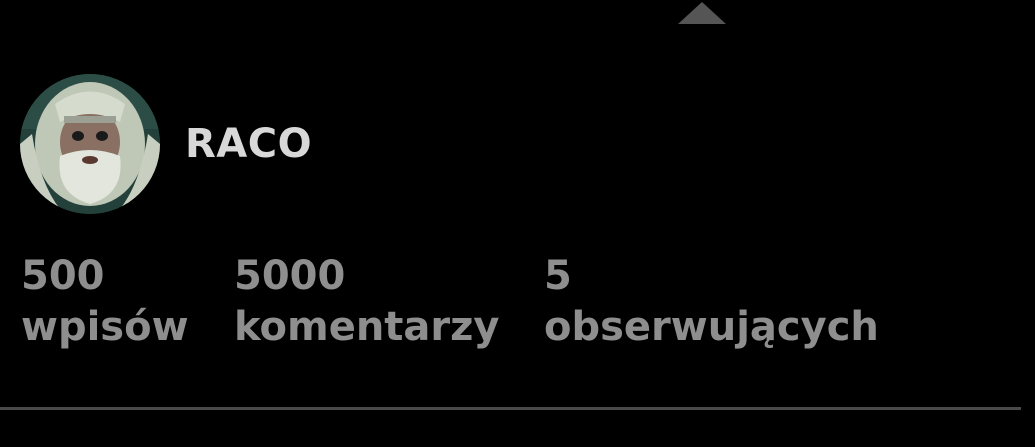 The image size is (1035, 447). Describe the element at coordinates (558, 276) in the screenshot. I see `stat-followers-value: 5` at that location.